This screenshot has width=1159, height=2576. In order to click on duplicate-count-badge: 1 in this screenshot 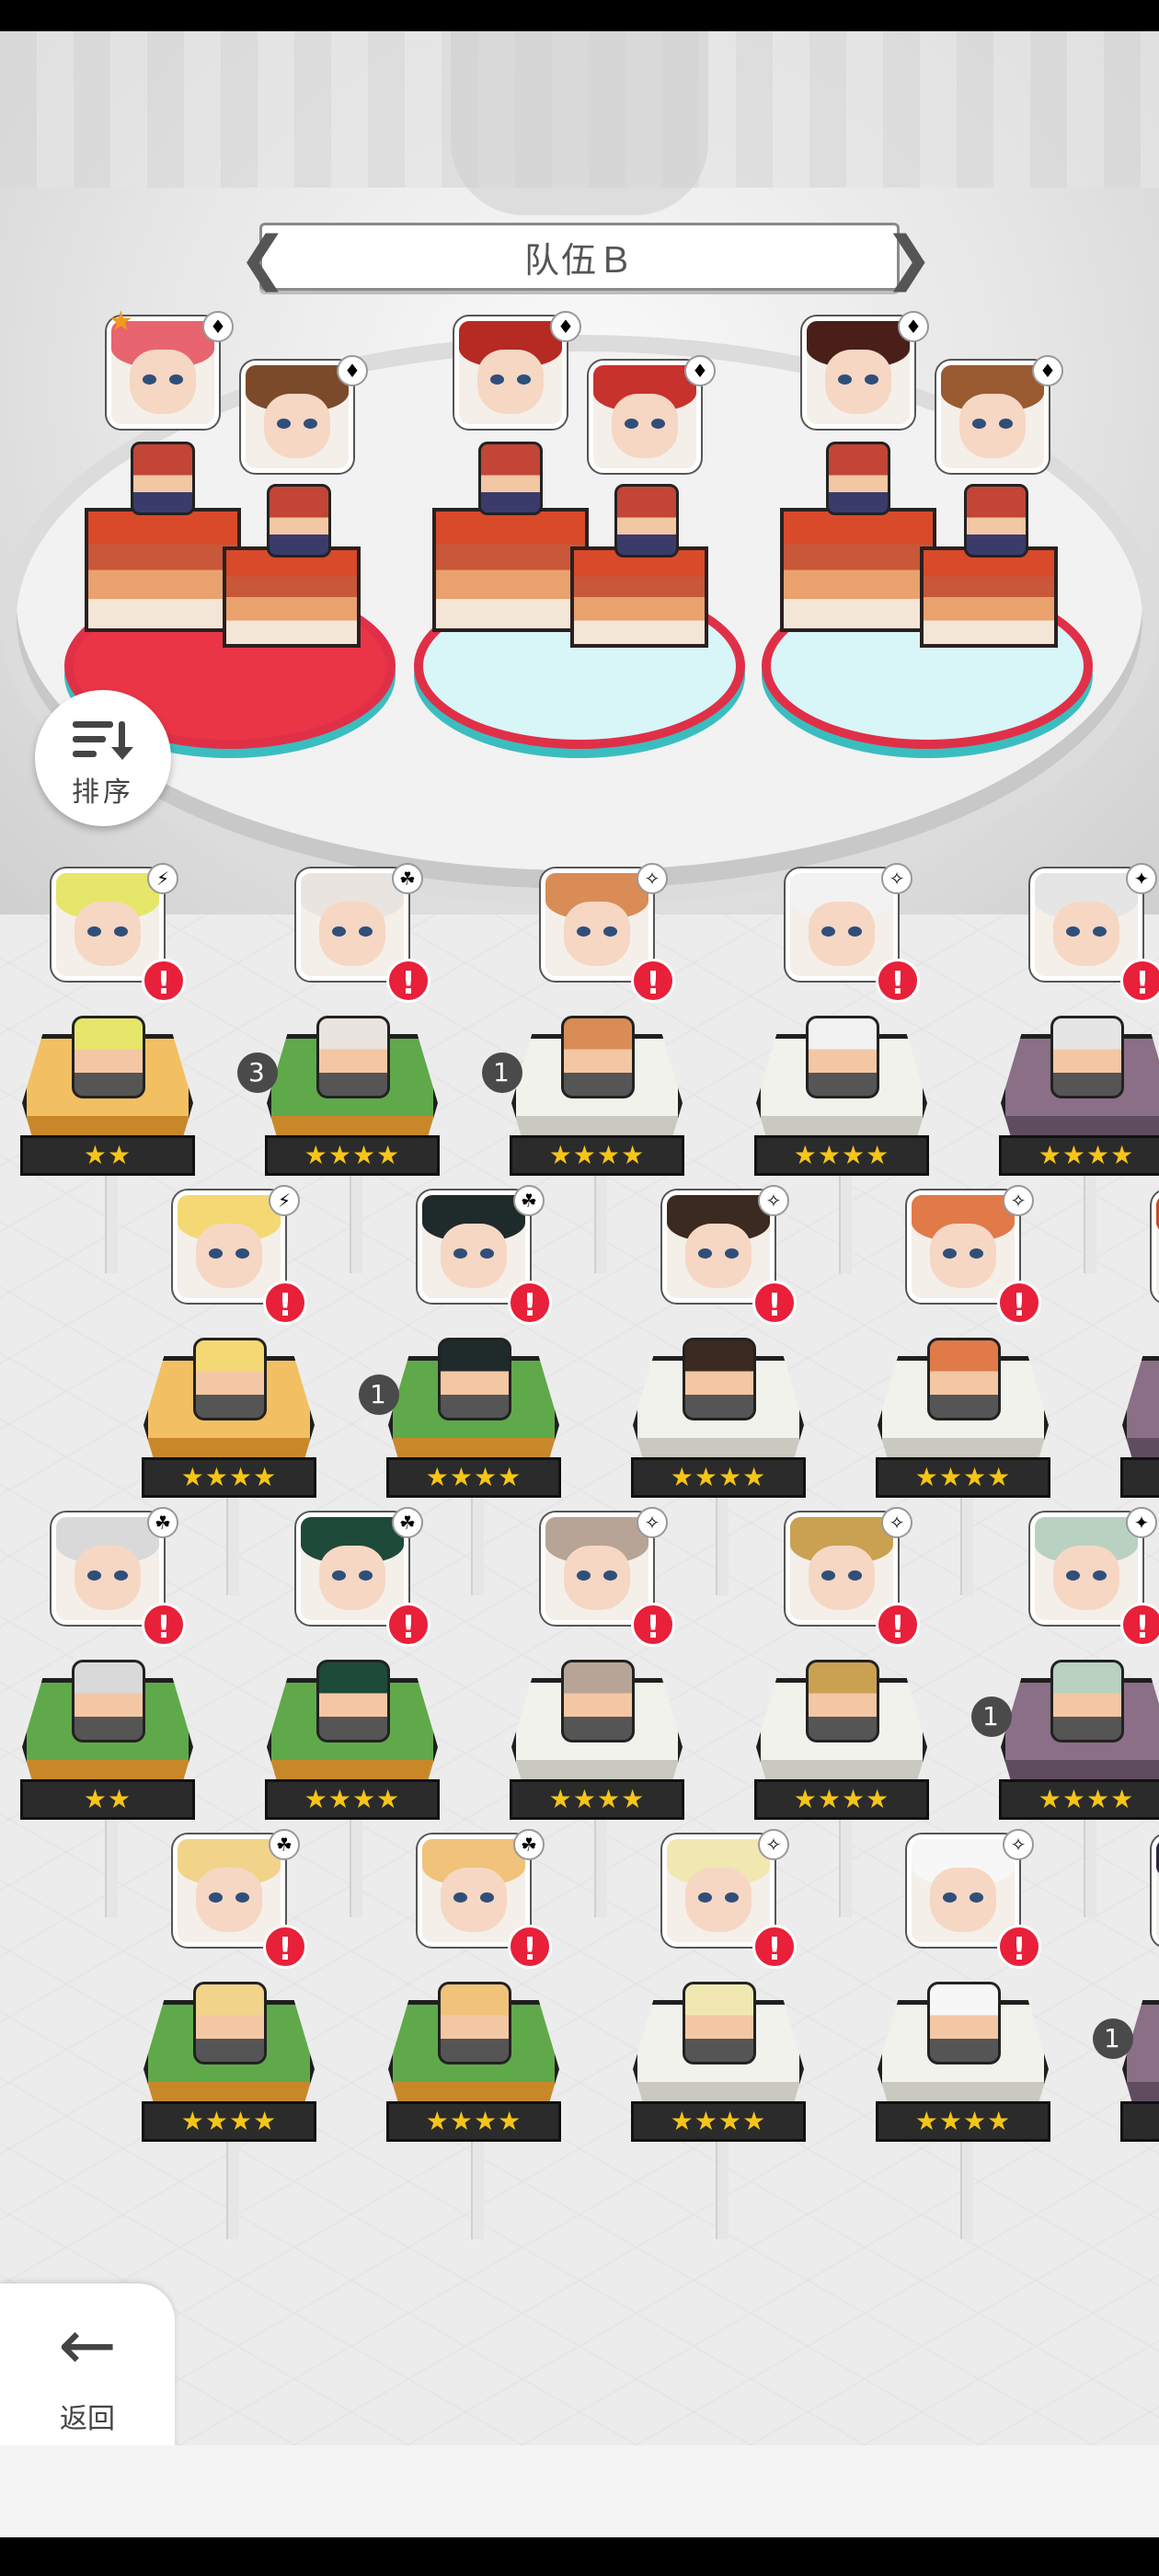, I will do `click(502, 1072)`.